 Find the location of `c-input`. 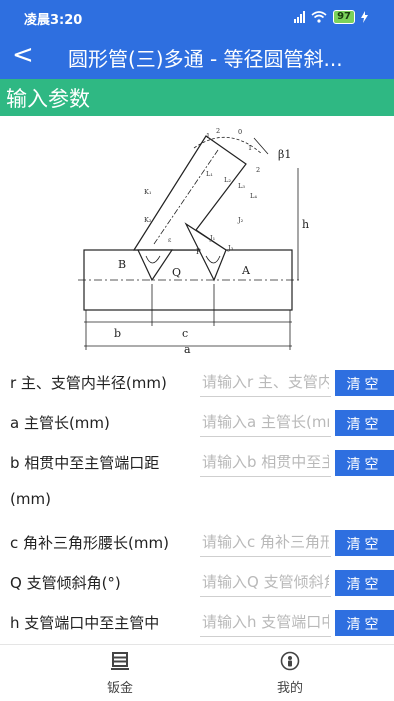

c-input is located at coordinates (265, 542).